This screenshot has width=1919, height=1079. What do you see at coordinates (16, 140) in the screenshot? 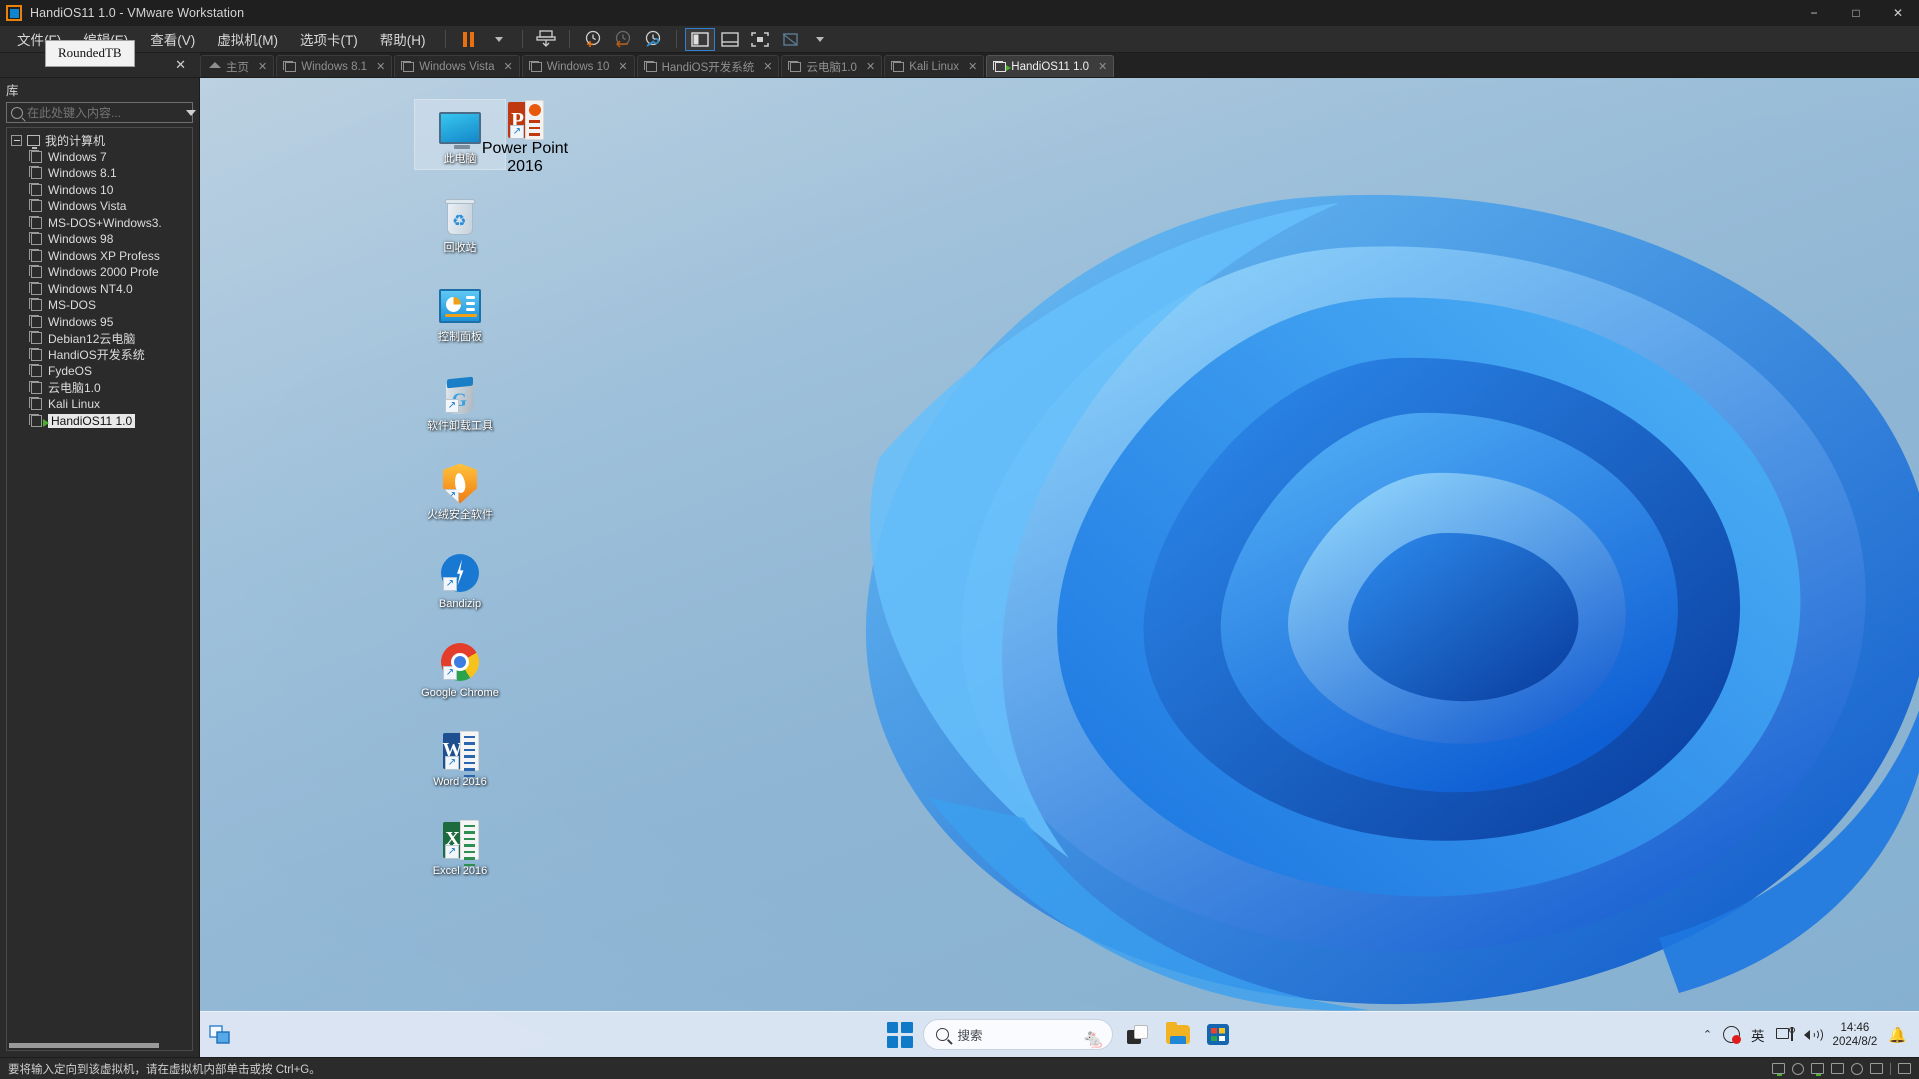
I see `collapse-icon` at bounding box center [16, 140].